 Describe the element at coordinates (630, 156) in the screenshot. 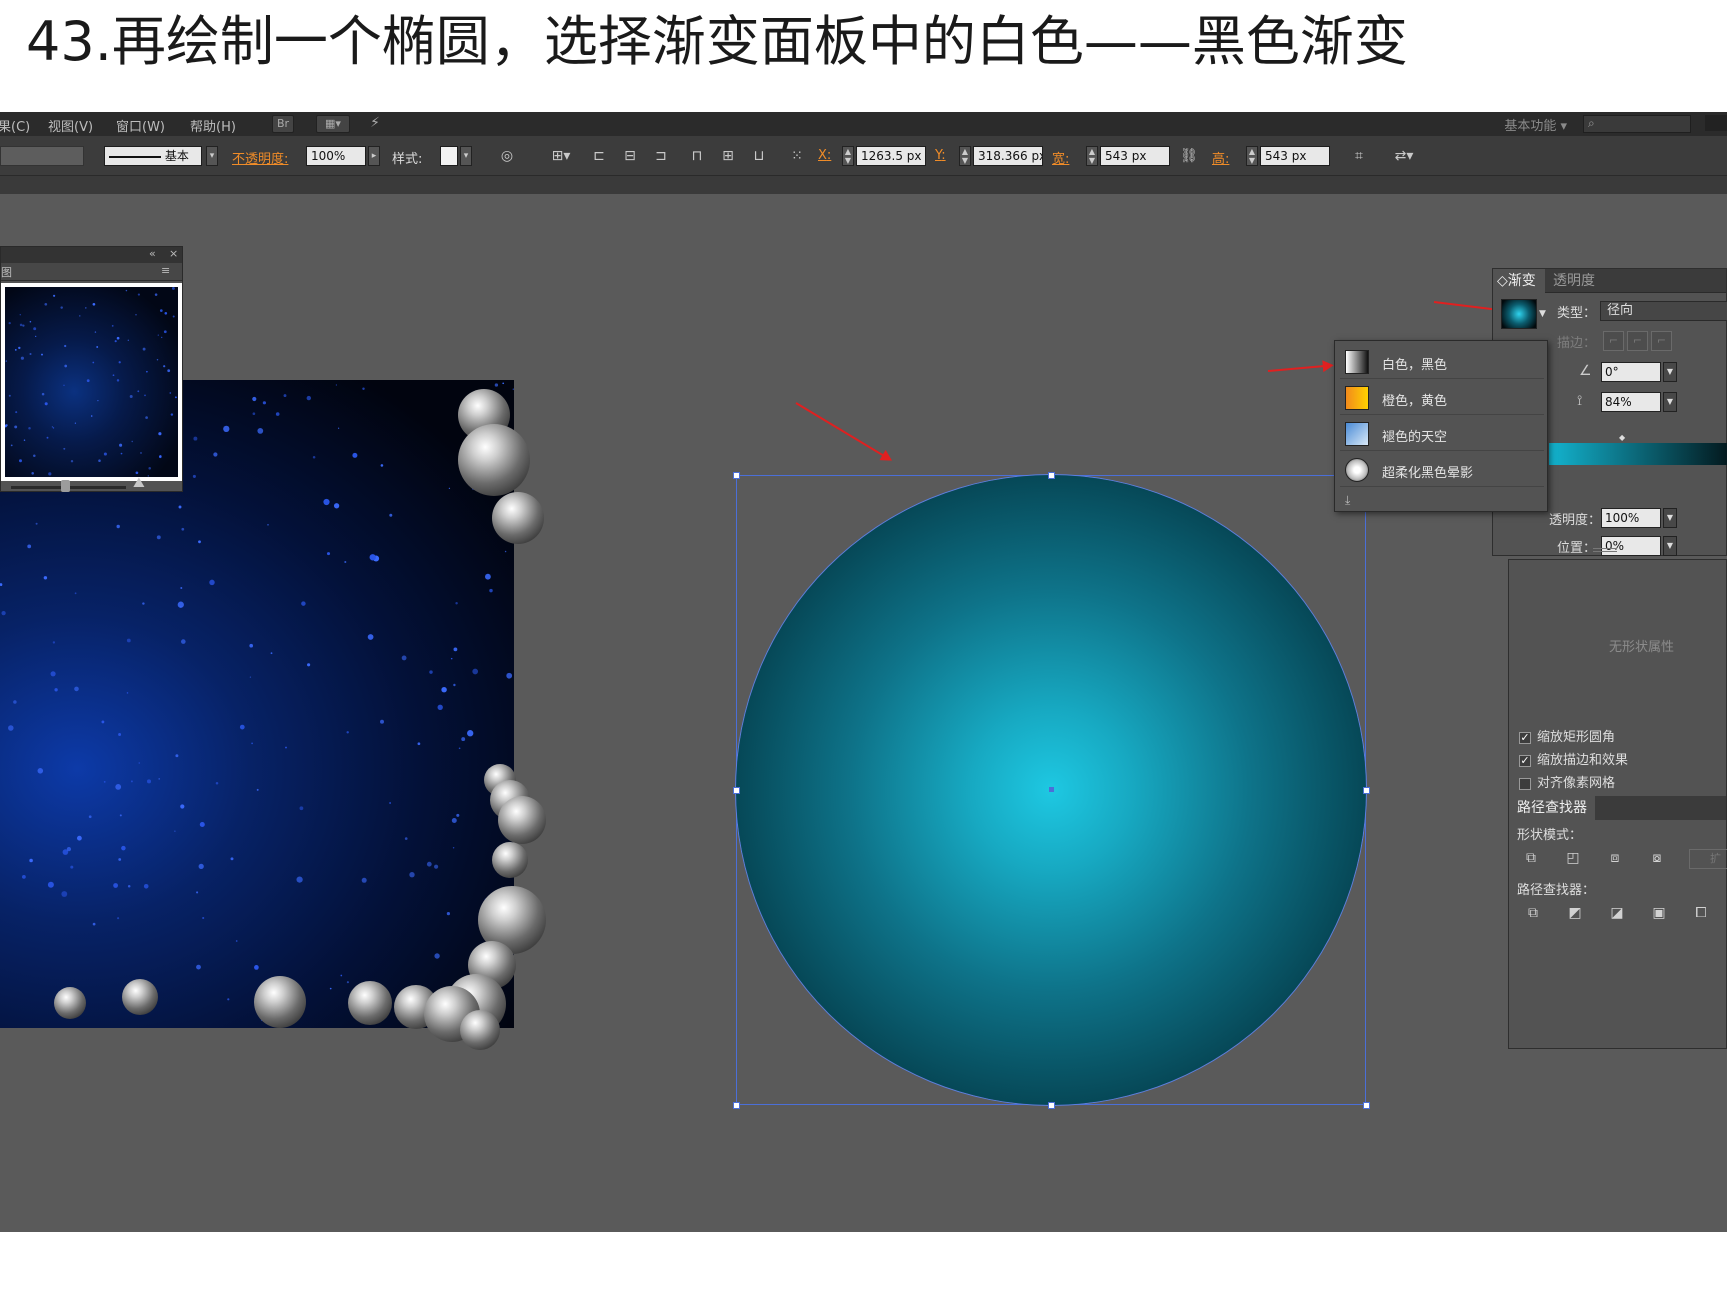

I see `align-horizontal-center-icon: ⊟` at that location.